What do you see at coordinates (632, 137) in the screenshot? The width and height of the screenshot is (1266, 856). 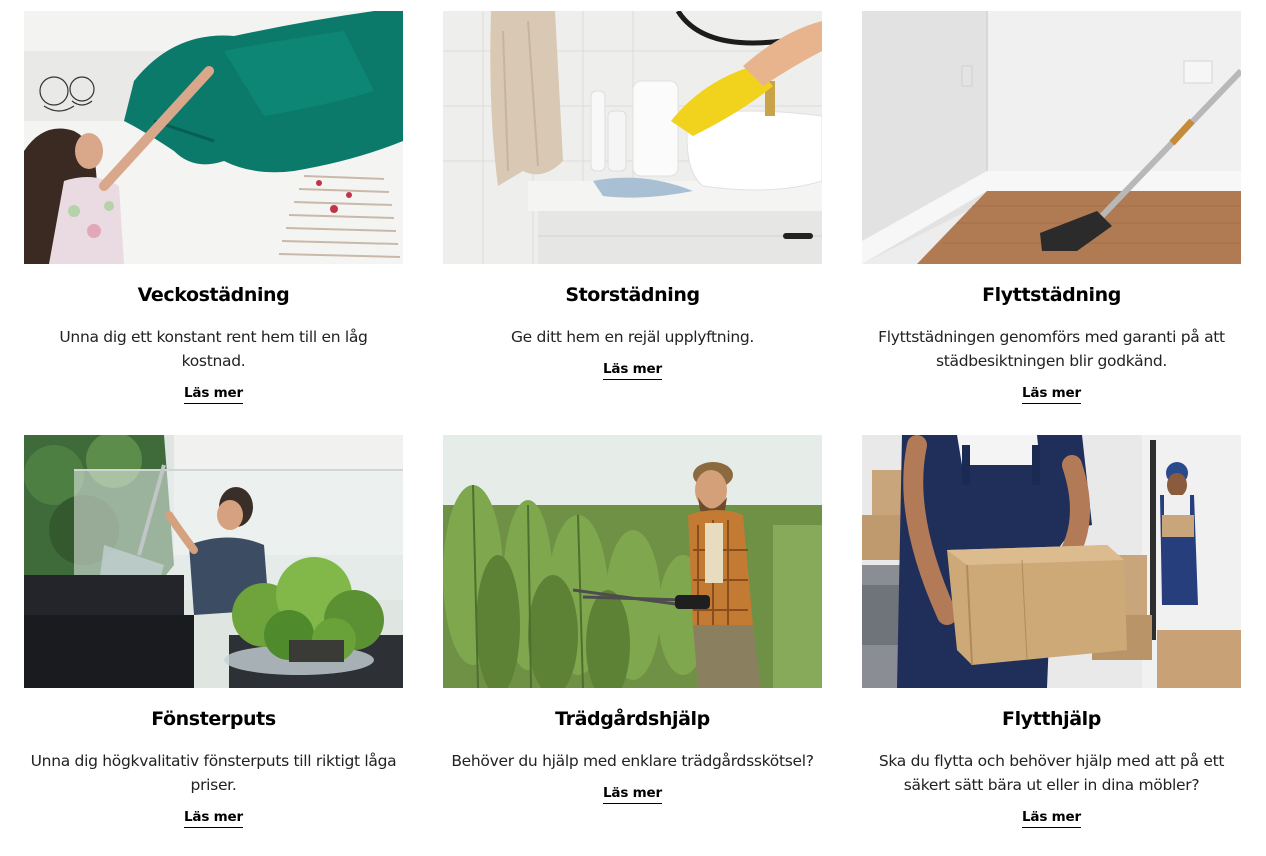 I see `photo-cleaning-sink` at bounding box center [632, 137].